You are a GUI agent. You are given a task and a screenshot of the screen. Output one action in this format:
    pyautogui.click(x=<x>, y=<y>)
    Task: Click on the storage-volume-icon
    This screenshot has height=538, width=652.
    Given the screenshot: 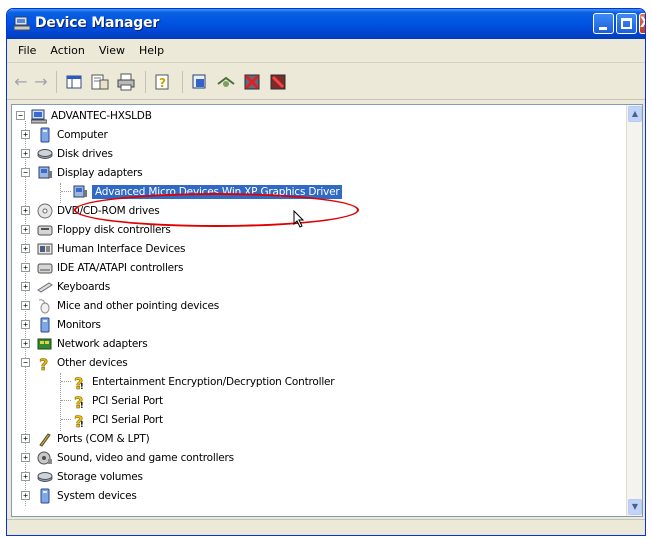 What is the action you would take?
    pyautogui.click(x=45, y=476)
    